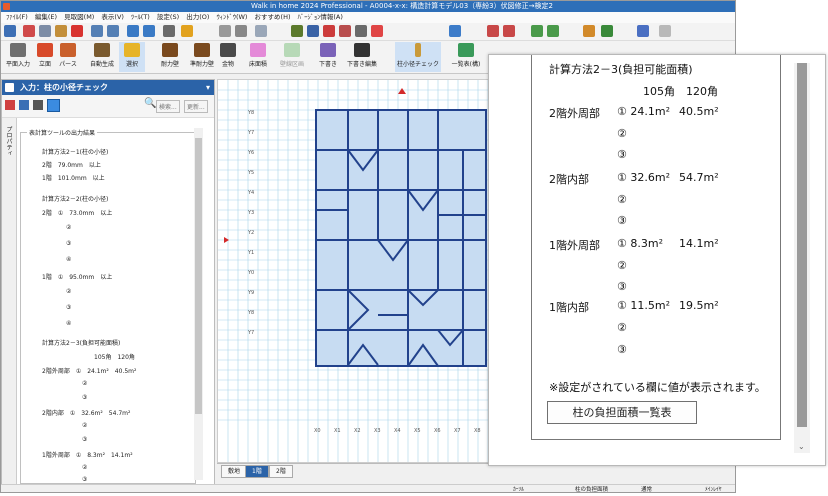  What do you see at coordinates (228, 57) in the screenshot?
I see `hardware-button: 金物` at bounding box center [228, 57].